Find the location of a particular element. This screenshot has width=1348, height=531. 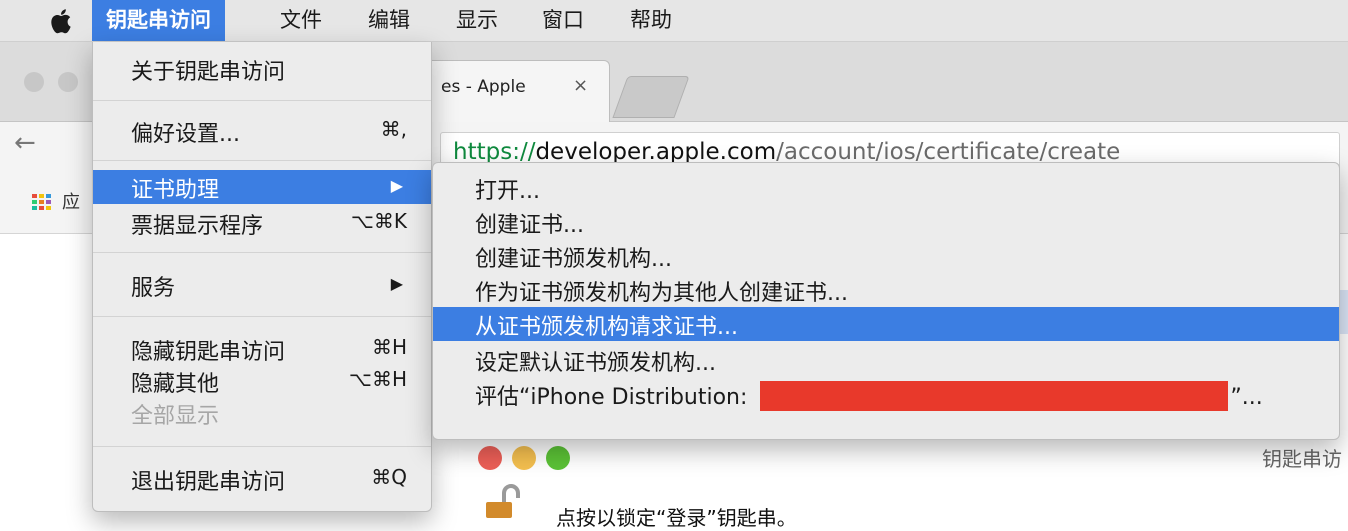

menu-item-certificate-assistant: 证书助理 ▶ is located at coordinates (262, 187).